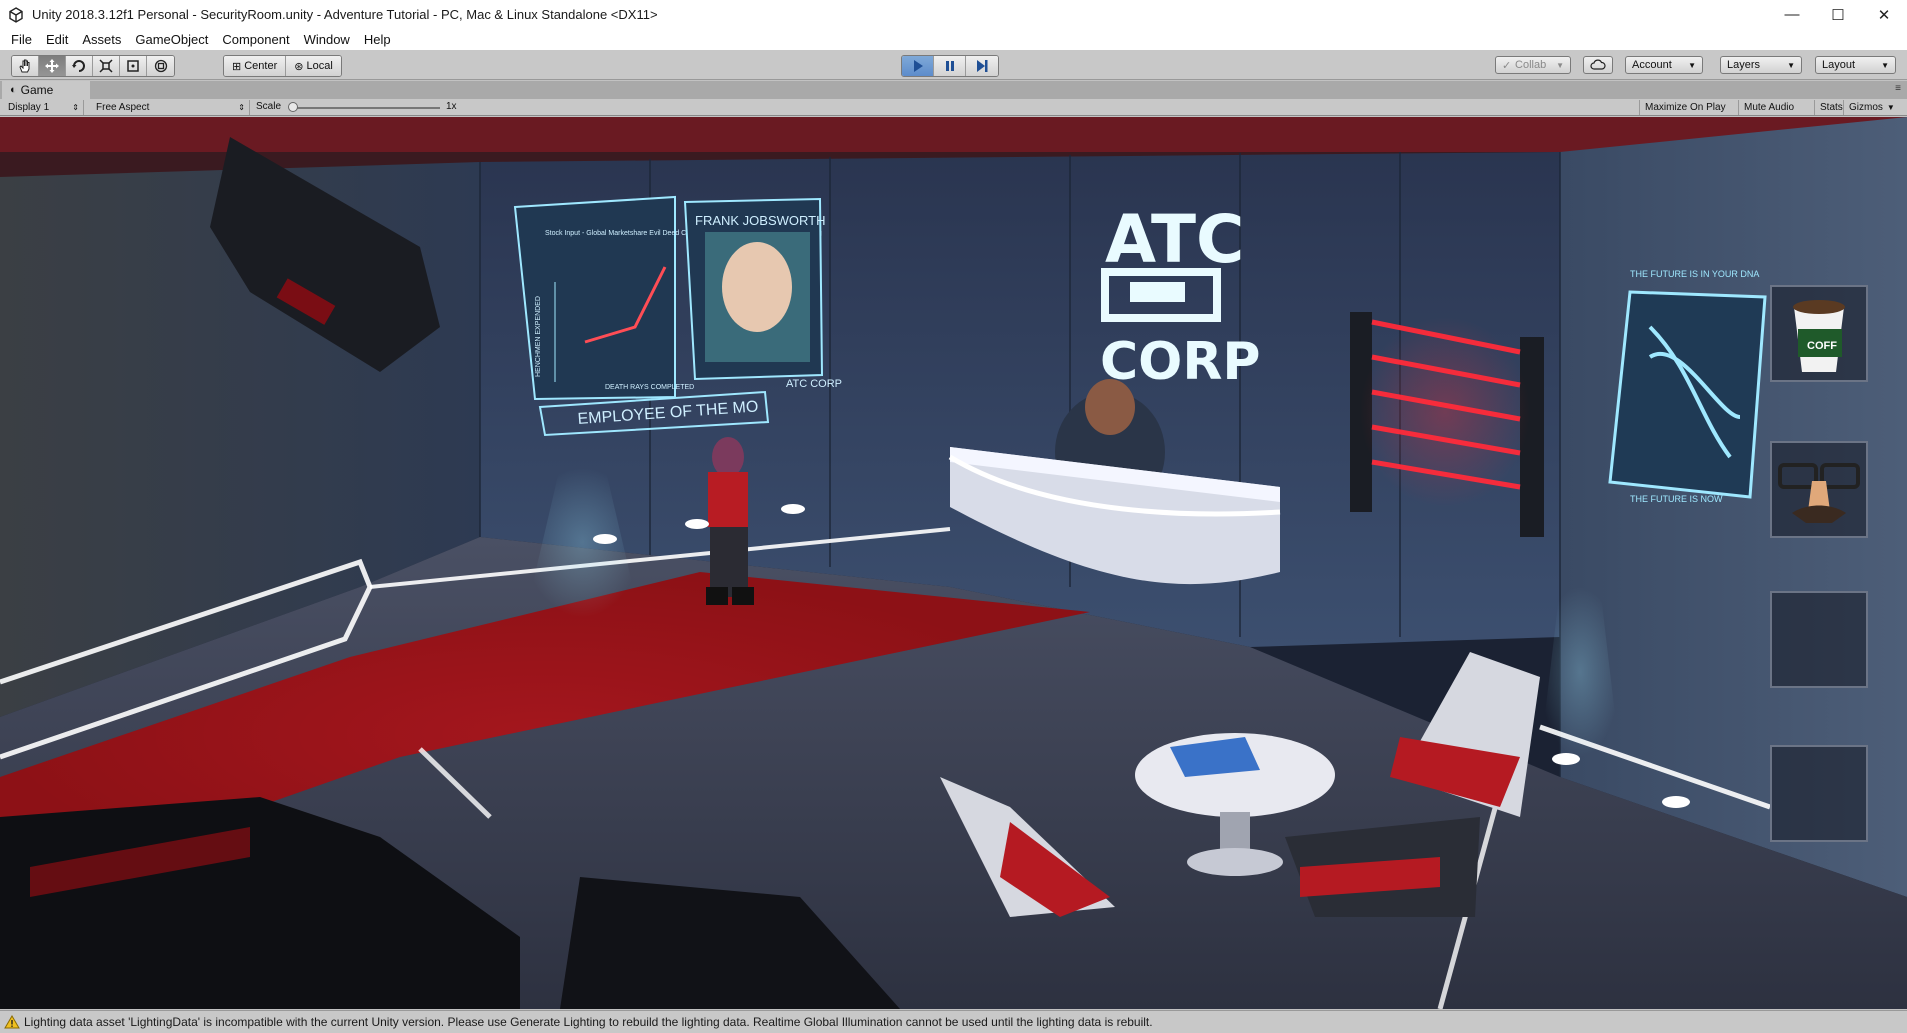 Image resolution: width=1907 pixels, height=1033 pixels. What do you see at coordinates (814, 384) in the screenshot?
I see `small-logo: ATC CORP` at bounding box center [814, 384].